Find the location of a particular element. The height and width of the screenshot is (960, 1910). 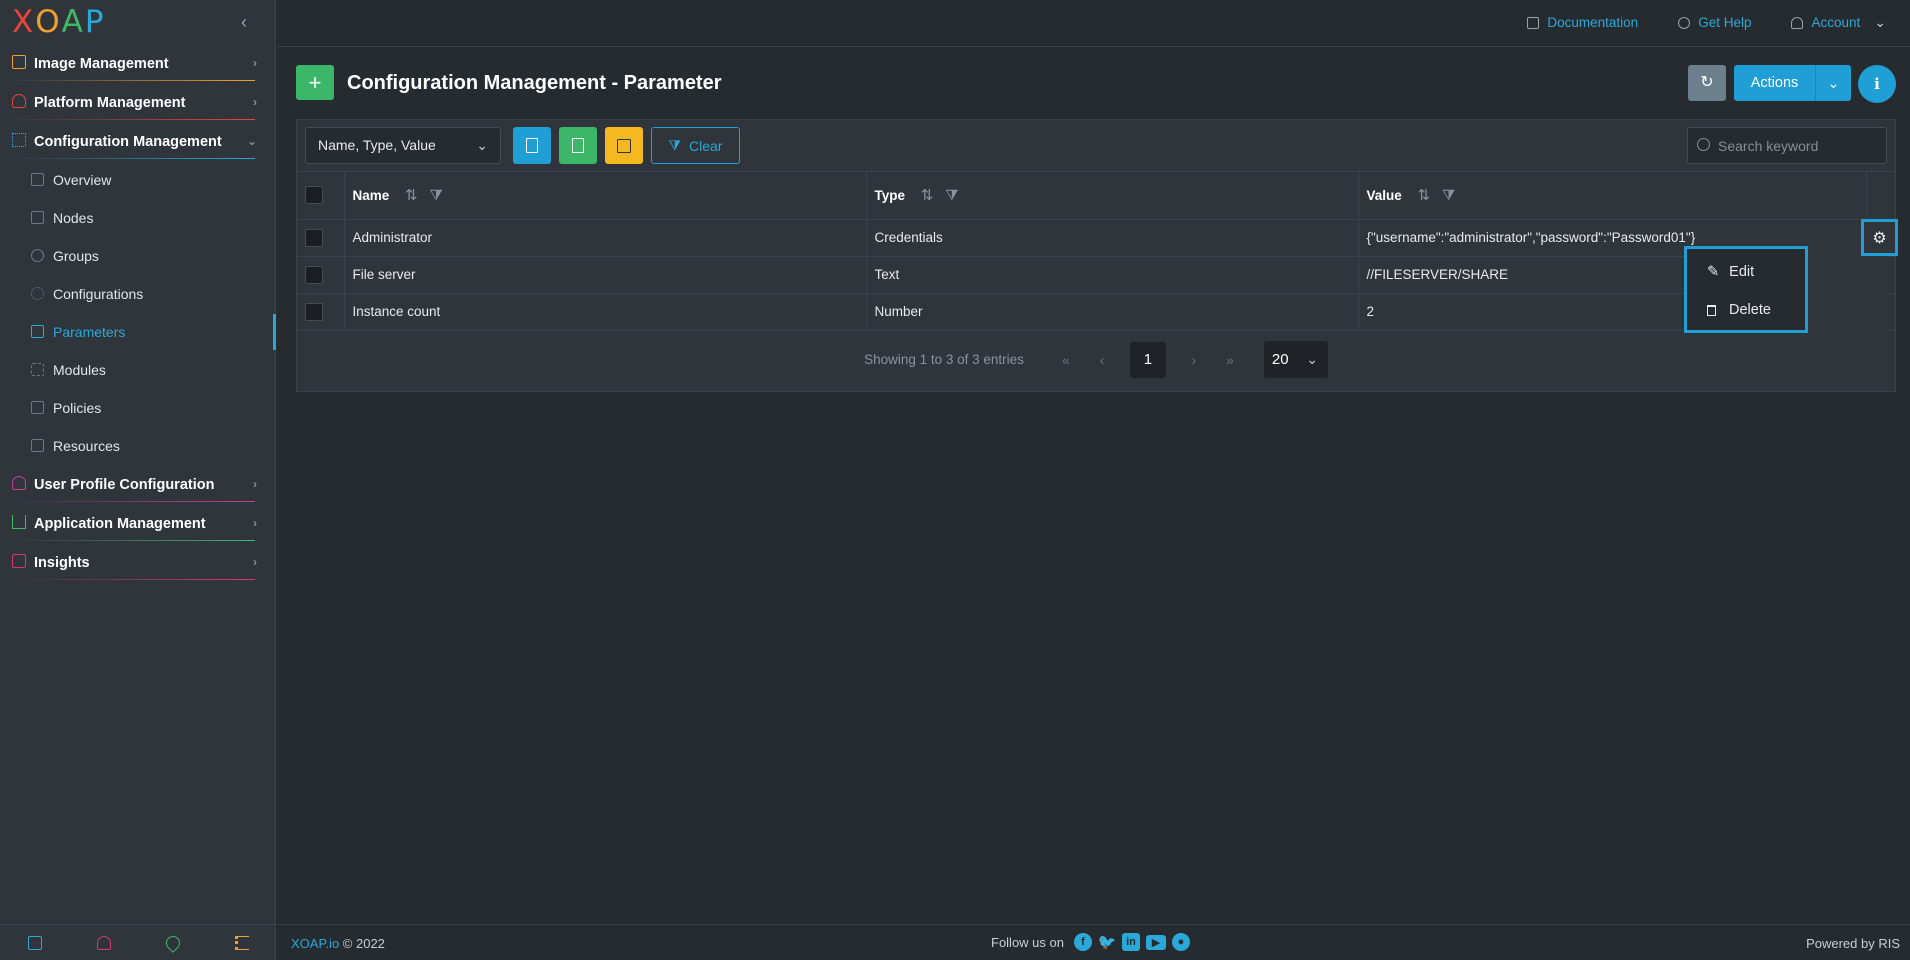

youtube-icon: ▶ is located at coordinates (1155, 942).